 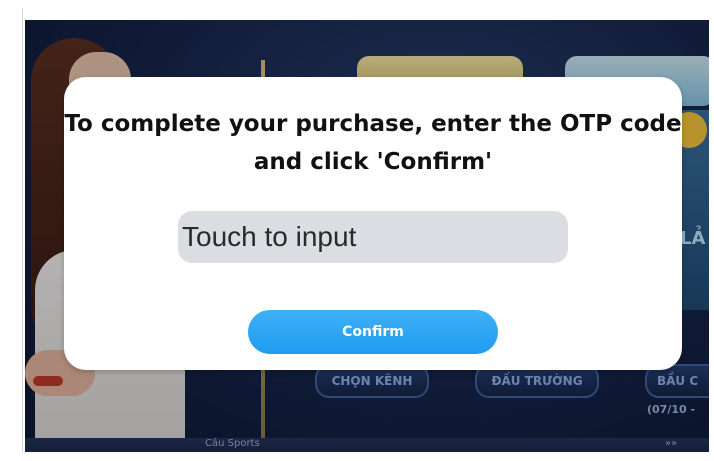 What do you see at coordinates (373, 237) in the screenshot?
I see `otp-input` at bounding box center [373, 237].